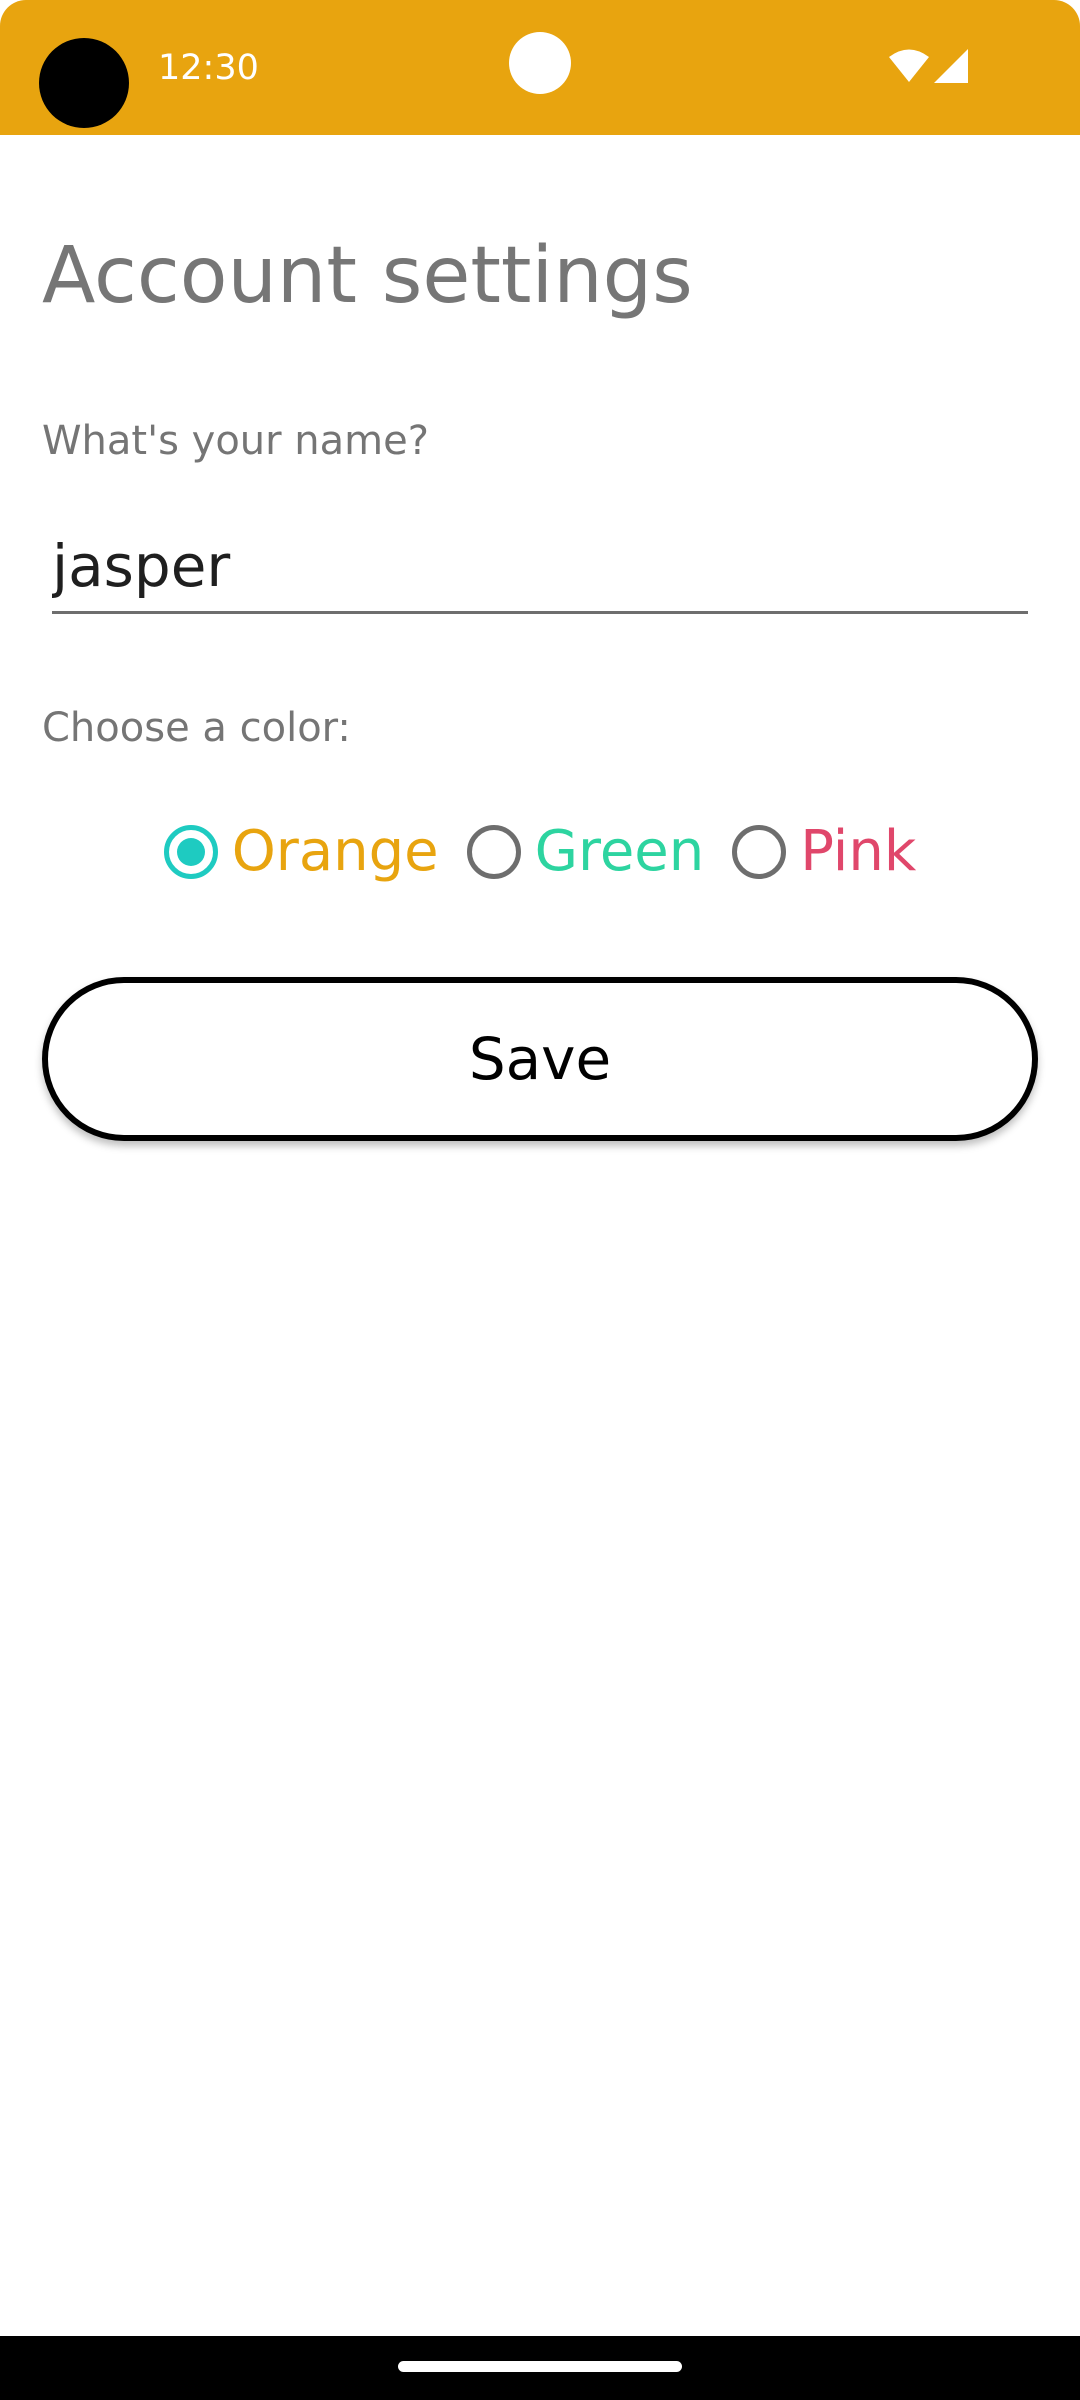 The height and width of the screenshot is (2400, 1080). I want to click on save-button: Save, so click(540, 1059).